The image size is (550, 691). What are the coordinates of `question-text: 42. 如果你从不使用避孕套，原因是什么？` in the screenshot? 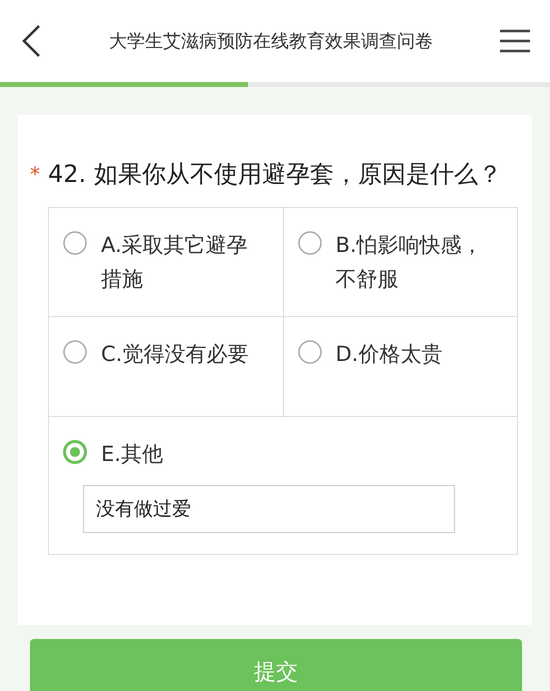 It's located at (275, 174).